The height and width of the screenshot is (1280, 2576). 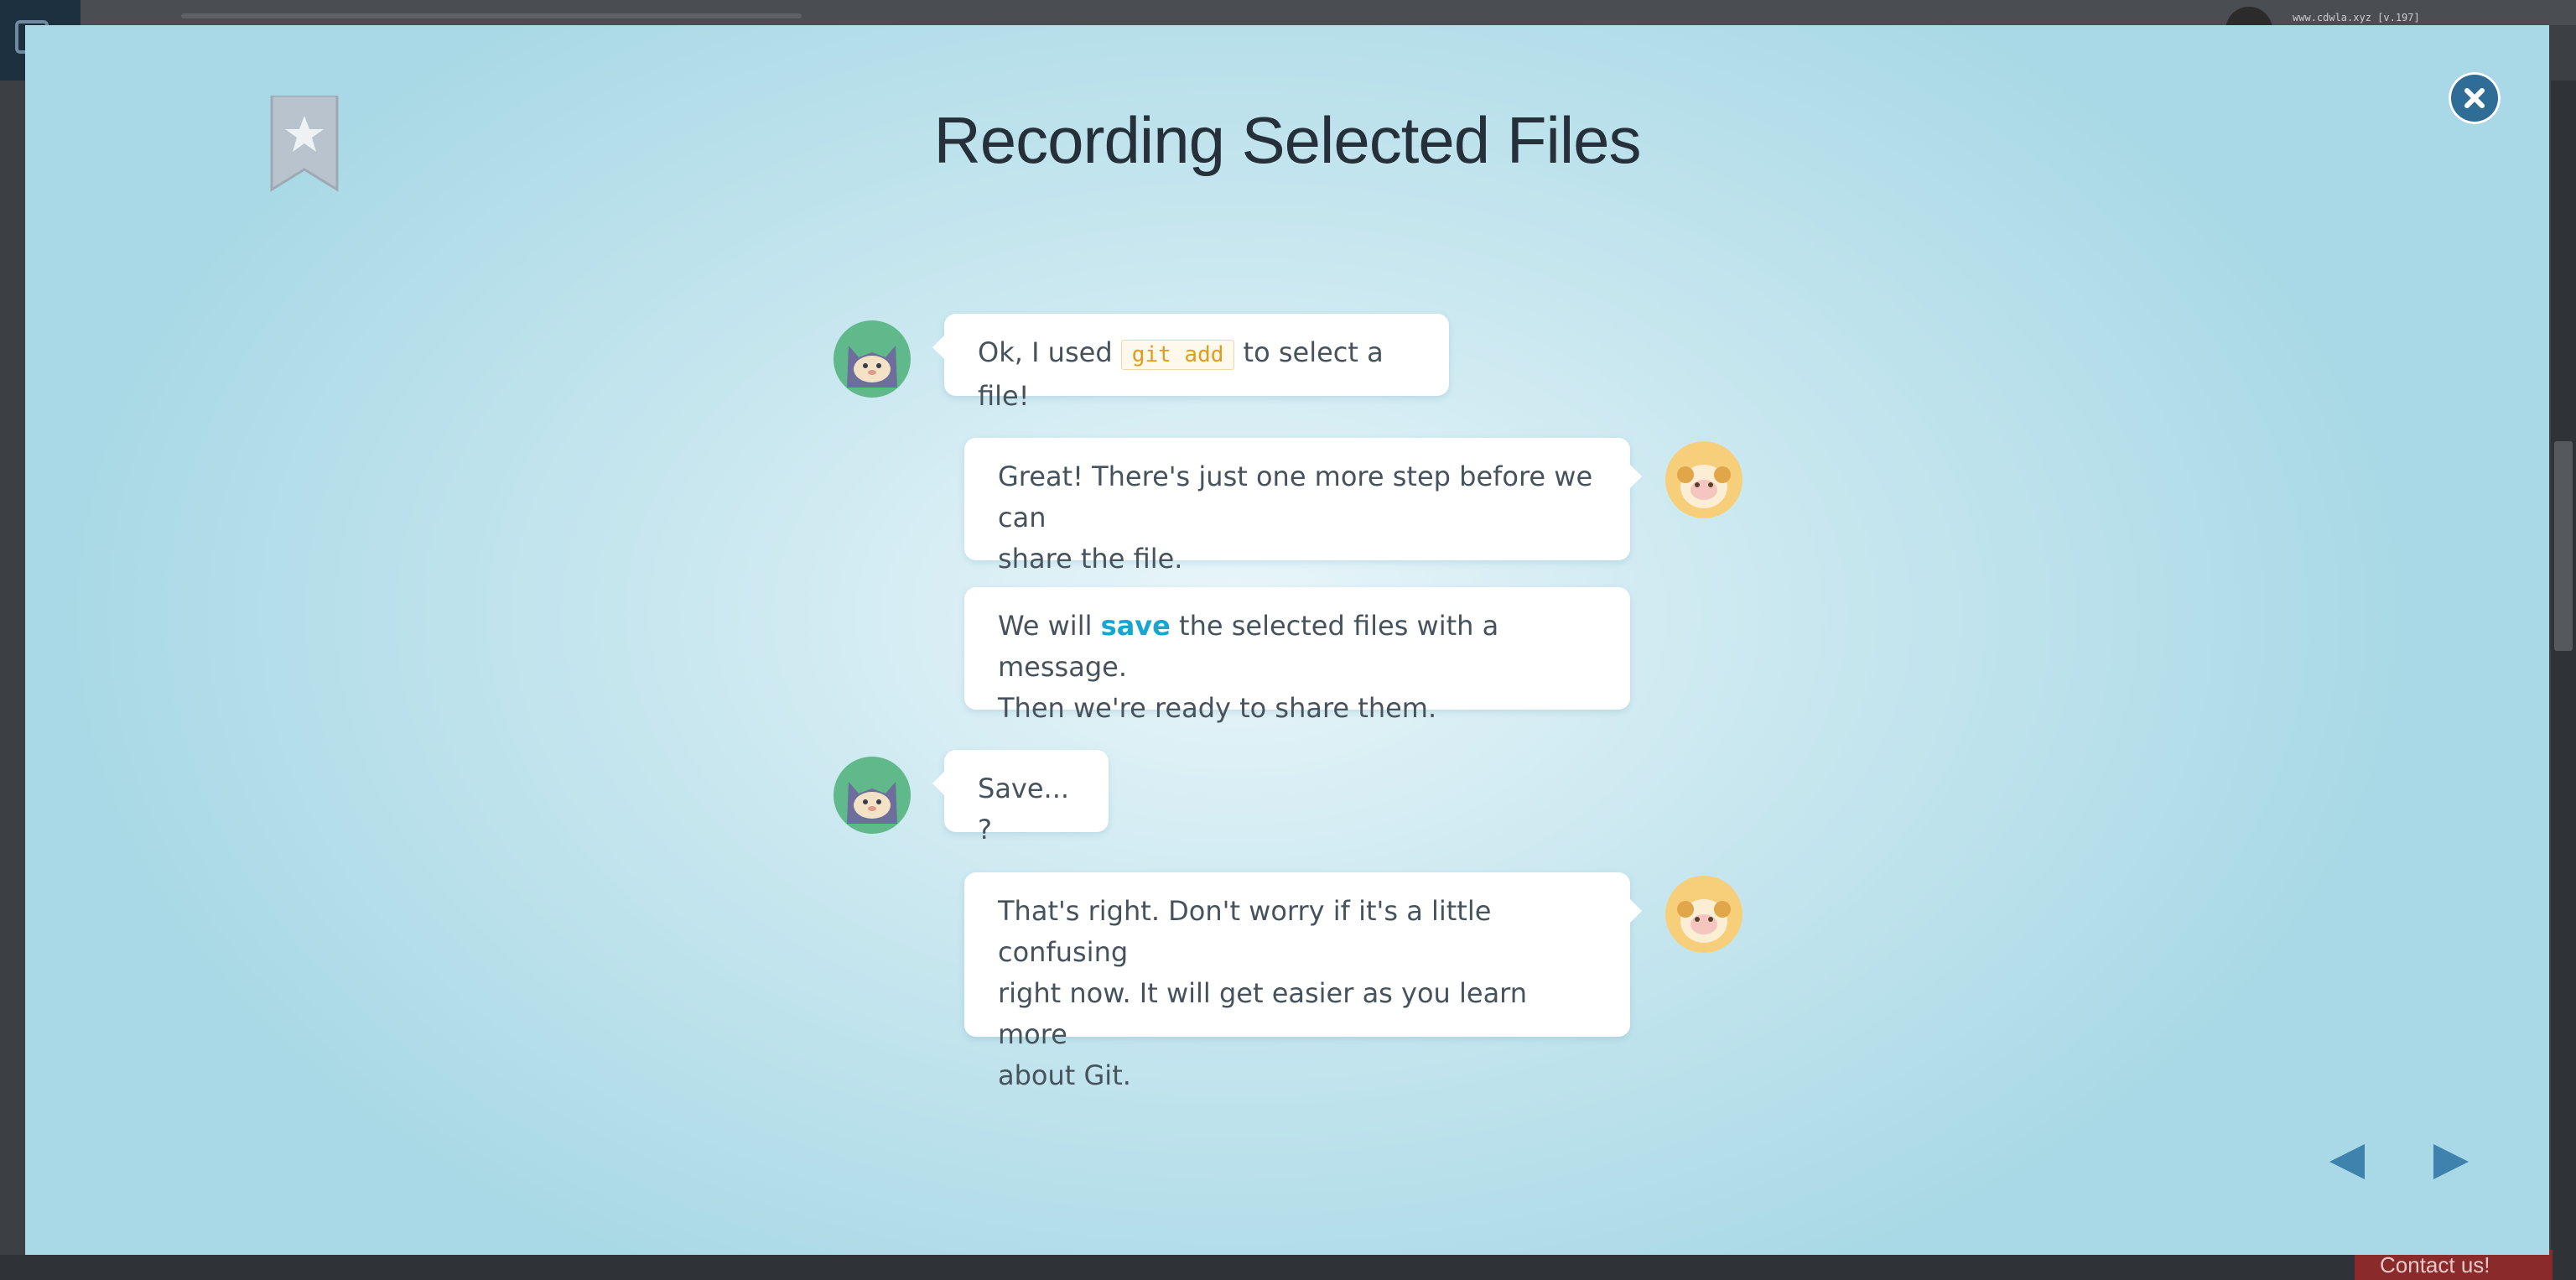 What do you see at coordinates (1177, 355) in the screenshot?
I see `code-snippet: git add` at bounding box center [1177, 355].